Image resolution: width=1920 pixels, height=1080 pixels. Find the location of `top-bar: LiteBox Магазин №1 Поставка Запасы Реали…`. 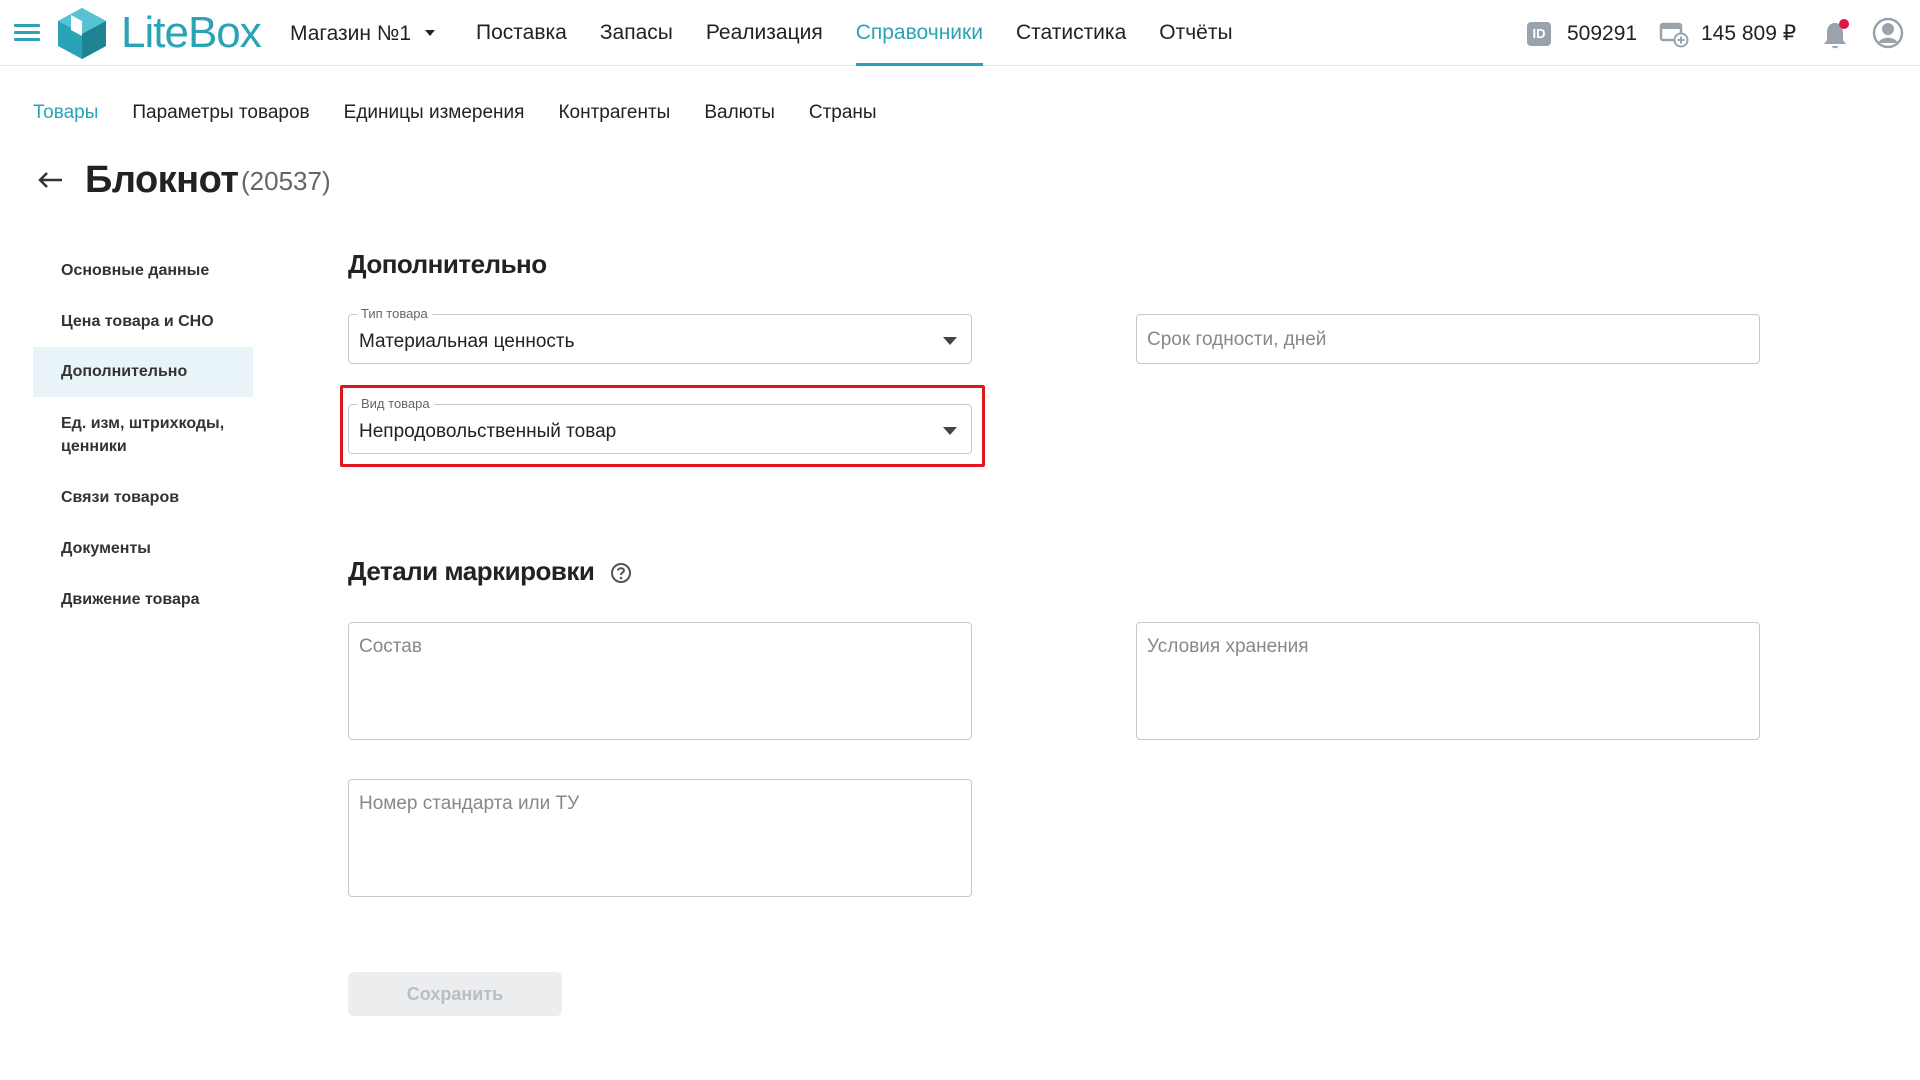

top-bar: LiteBox Магазин №1 Поставка Запасы Реали… is located at coordinates (960, 33).